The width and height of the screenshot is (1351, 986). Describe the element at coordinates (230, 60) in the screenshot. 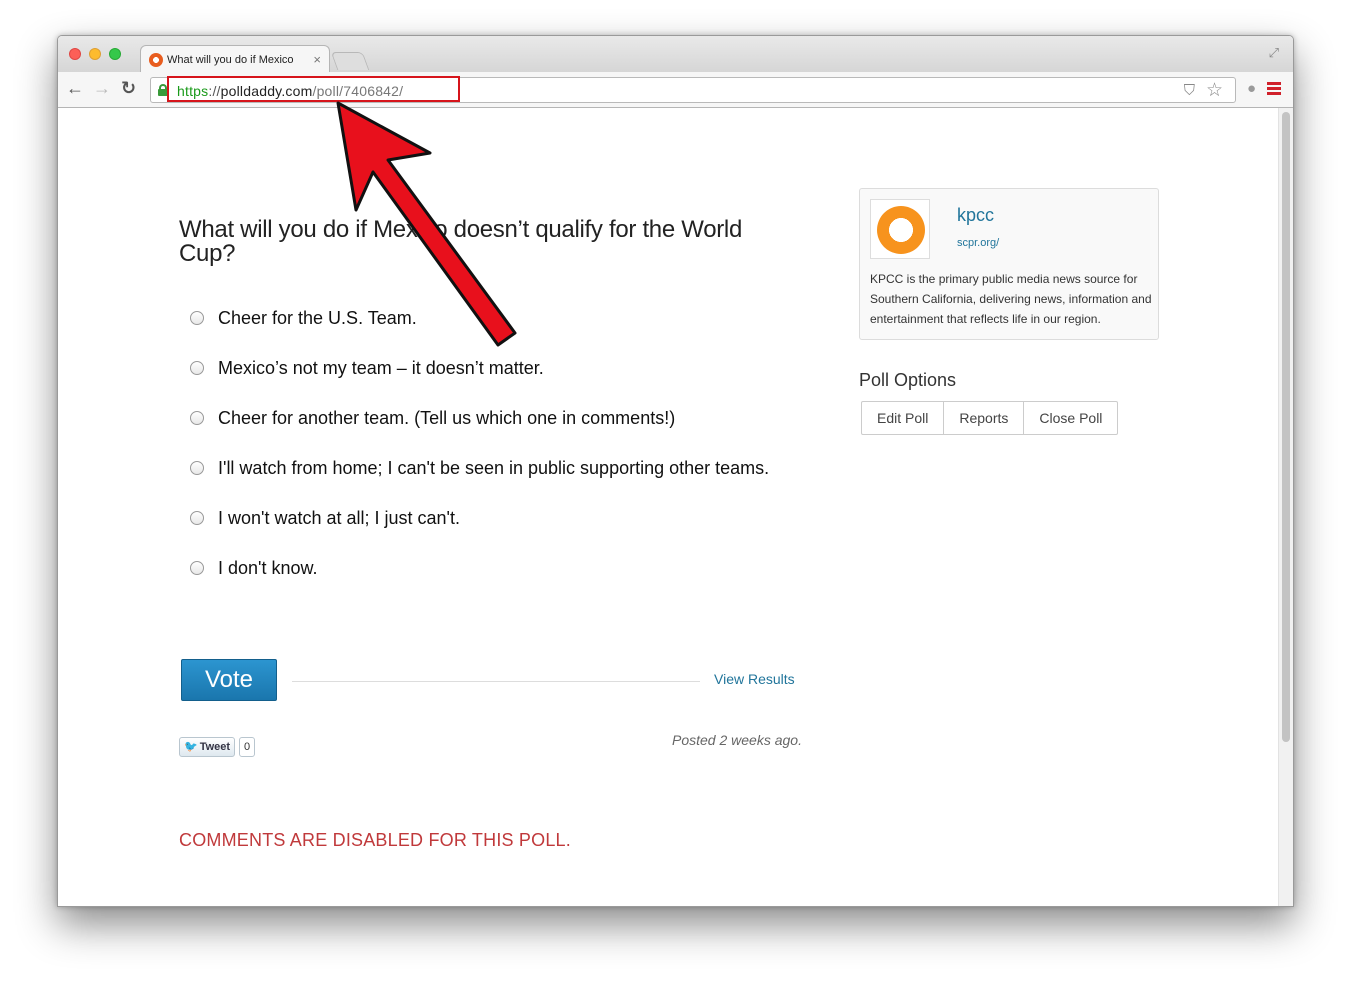

I see `tab-title: What will you do if Mexico` at that location.